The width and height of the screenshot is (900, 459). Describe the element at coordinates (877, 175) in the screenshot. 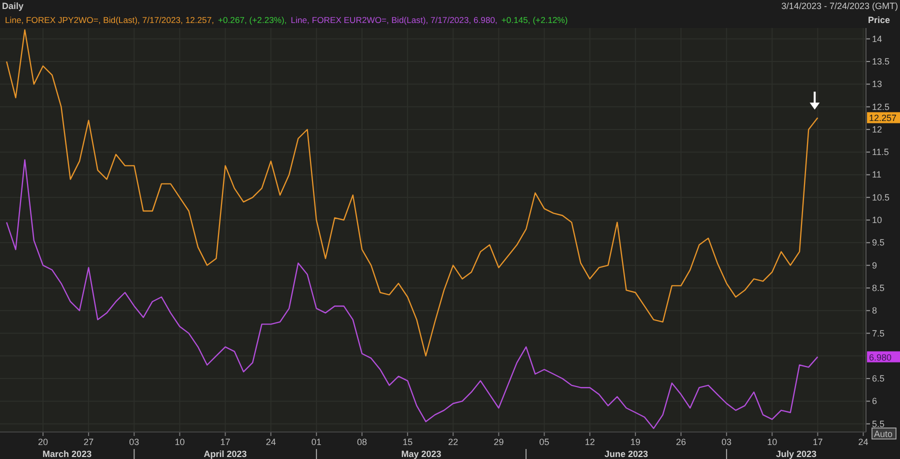

I see `tick-label: 11` at that location.